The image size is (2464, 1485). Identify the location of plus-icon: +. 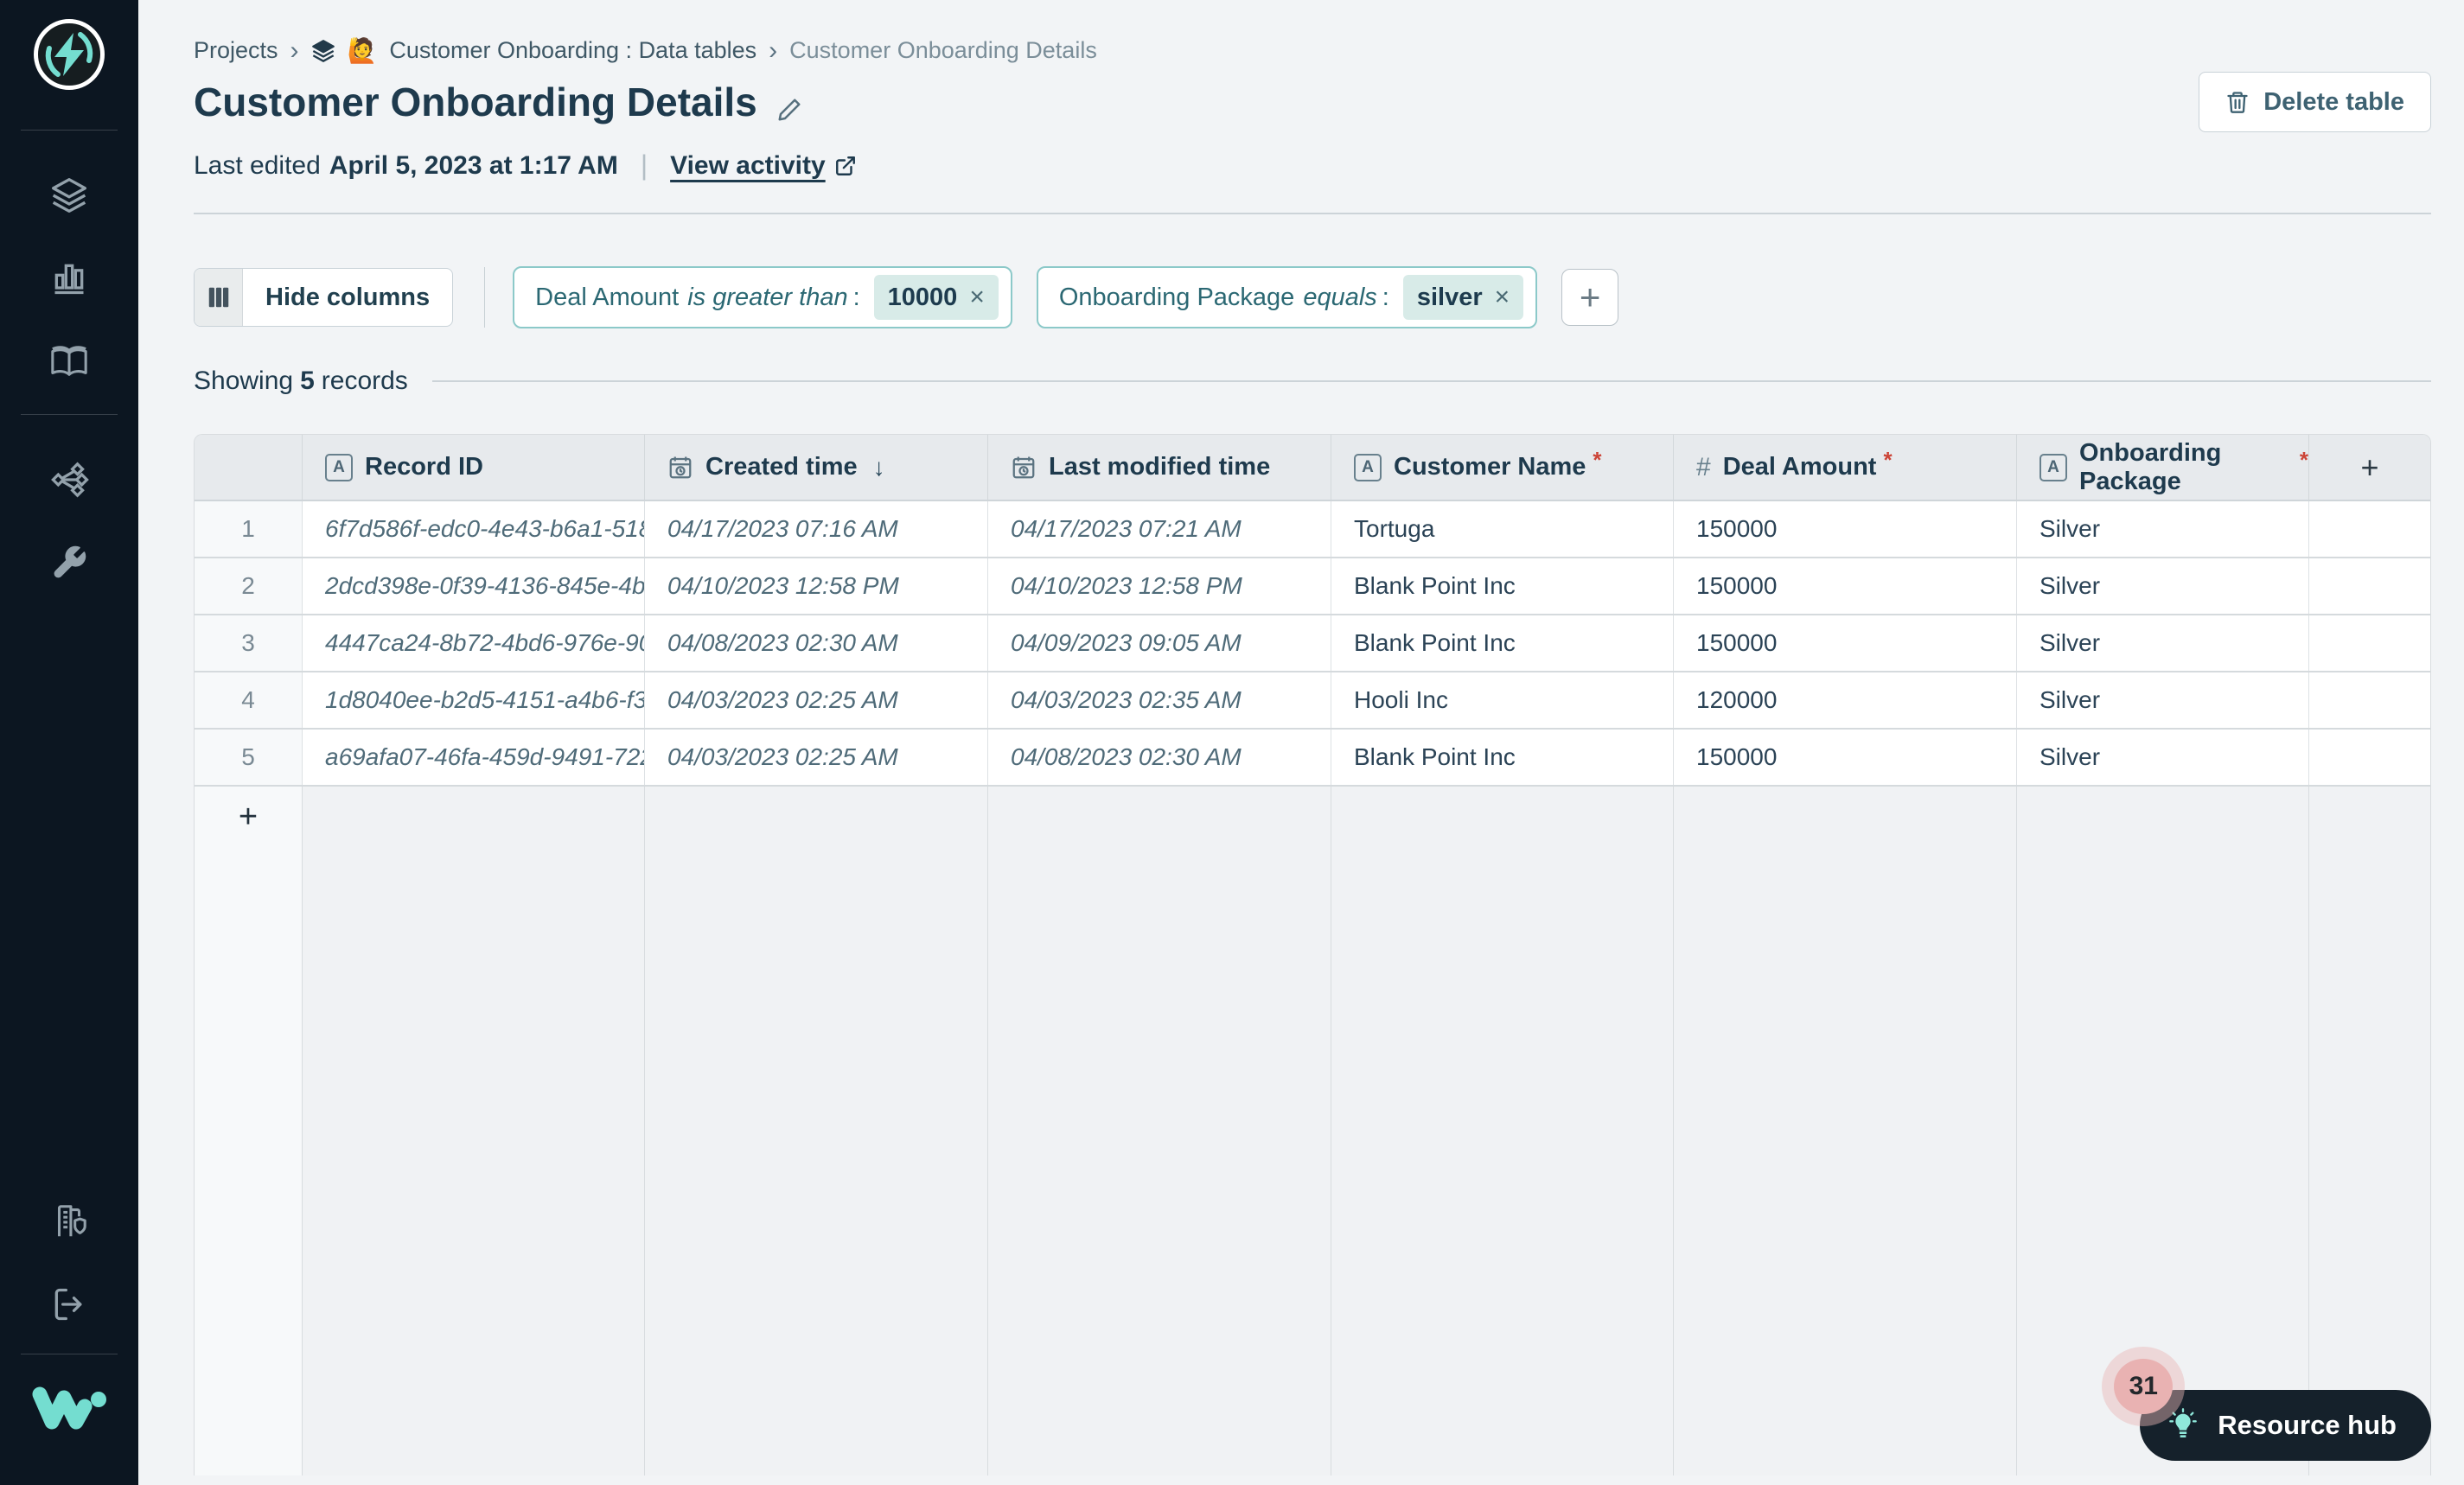
(1590, 297).